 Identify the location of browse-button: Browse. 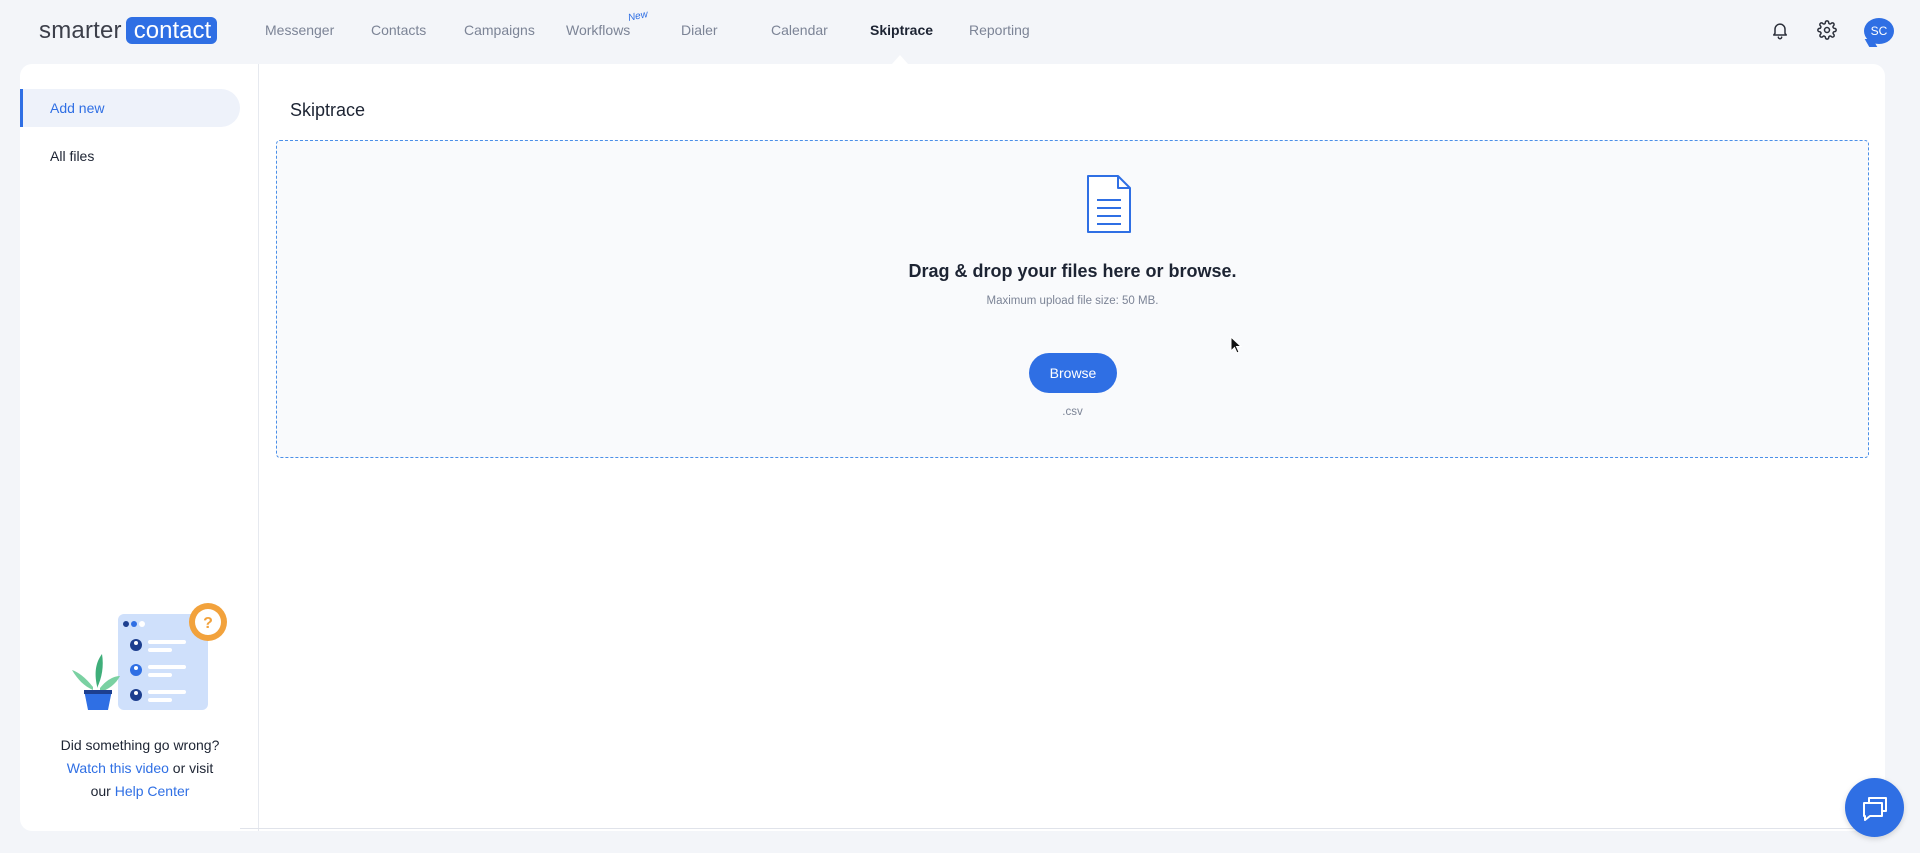
(1073, 373).